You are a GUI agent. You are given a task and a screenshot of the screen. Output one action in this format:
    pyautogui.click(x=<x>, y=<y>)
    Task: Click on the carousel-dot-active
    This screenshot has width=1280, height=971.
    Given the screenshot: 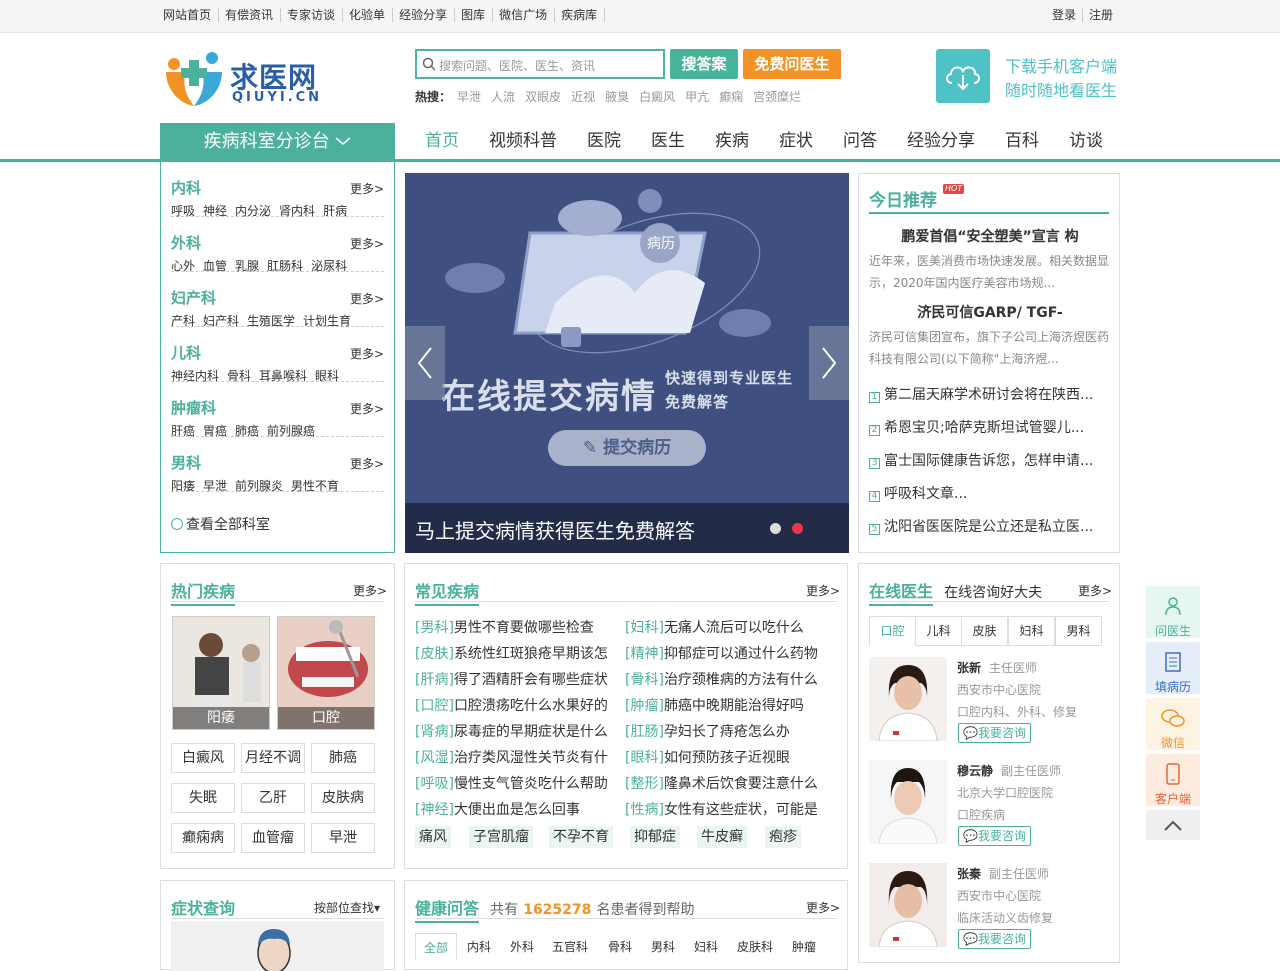 What is the action you would take?
    pyautogui.click(x=797, y=528)
    